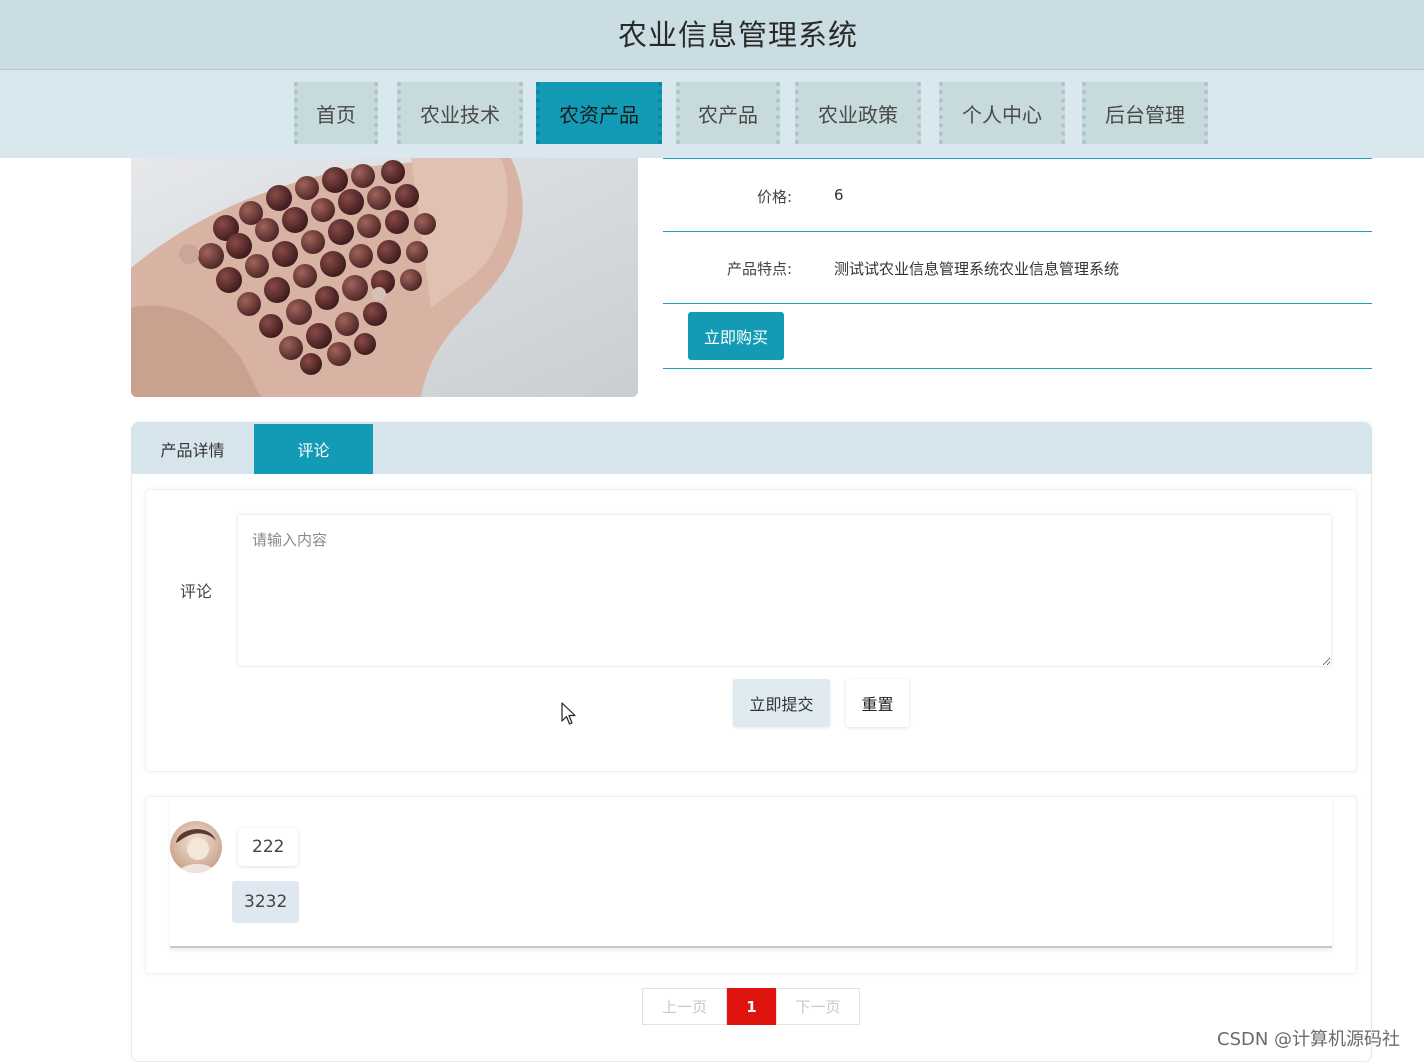  I want to click on nav-item-agri-products: 农产品, so click(728, 113).